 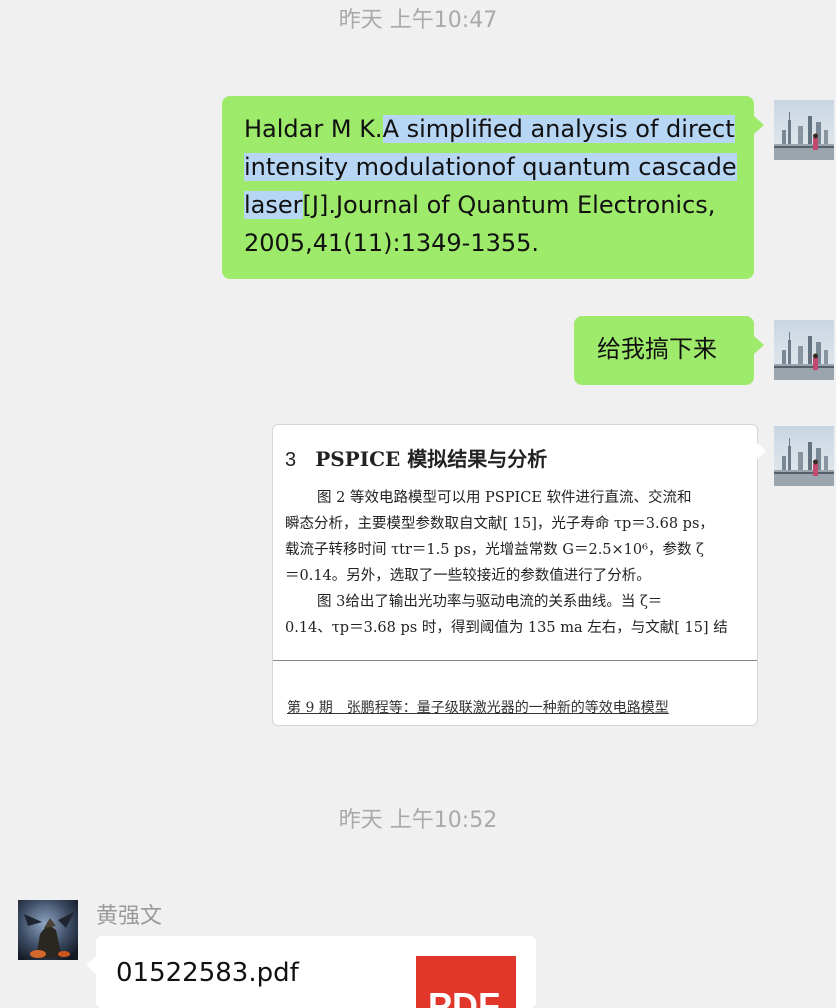 I want to click on image-heading: 3 PSPICE 模拟结果与分析, so click(x=416, y=457).